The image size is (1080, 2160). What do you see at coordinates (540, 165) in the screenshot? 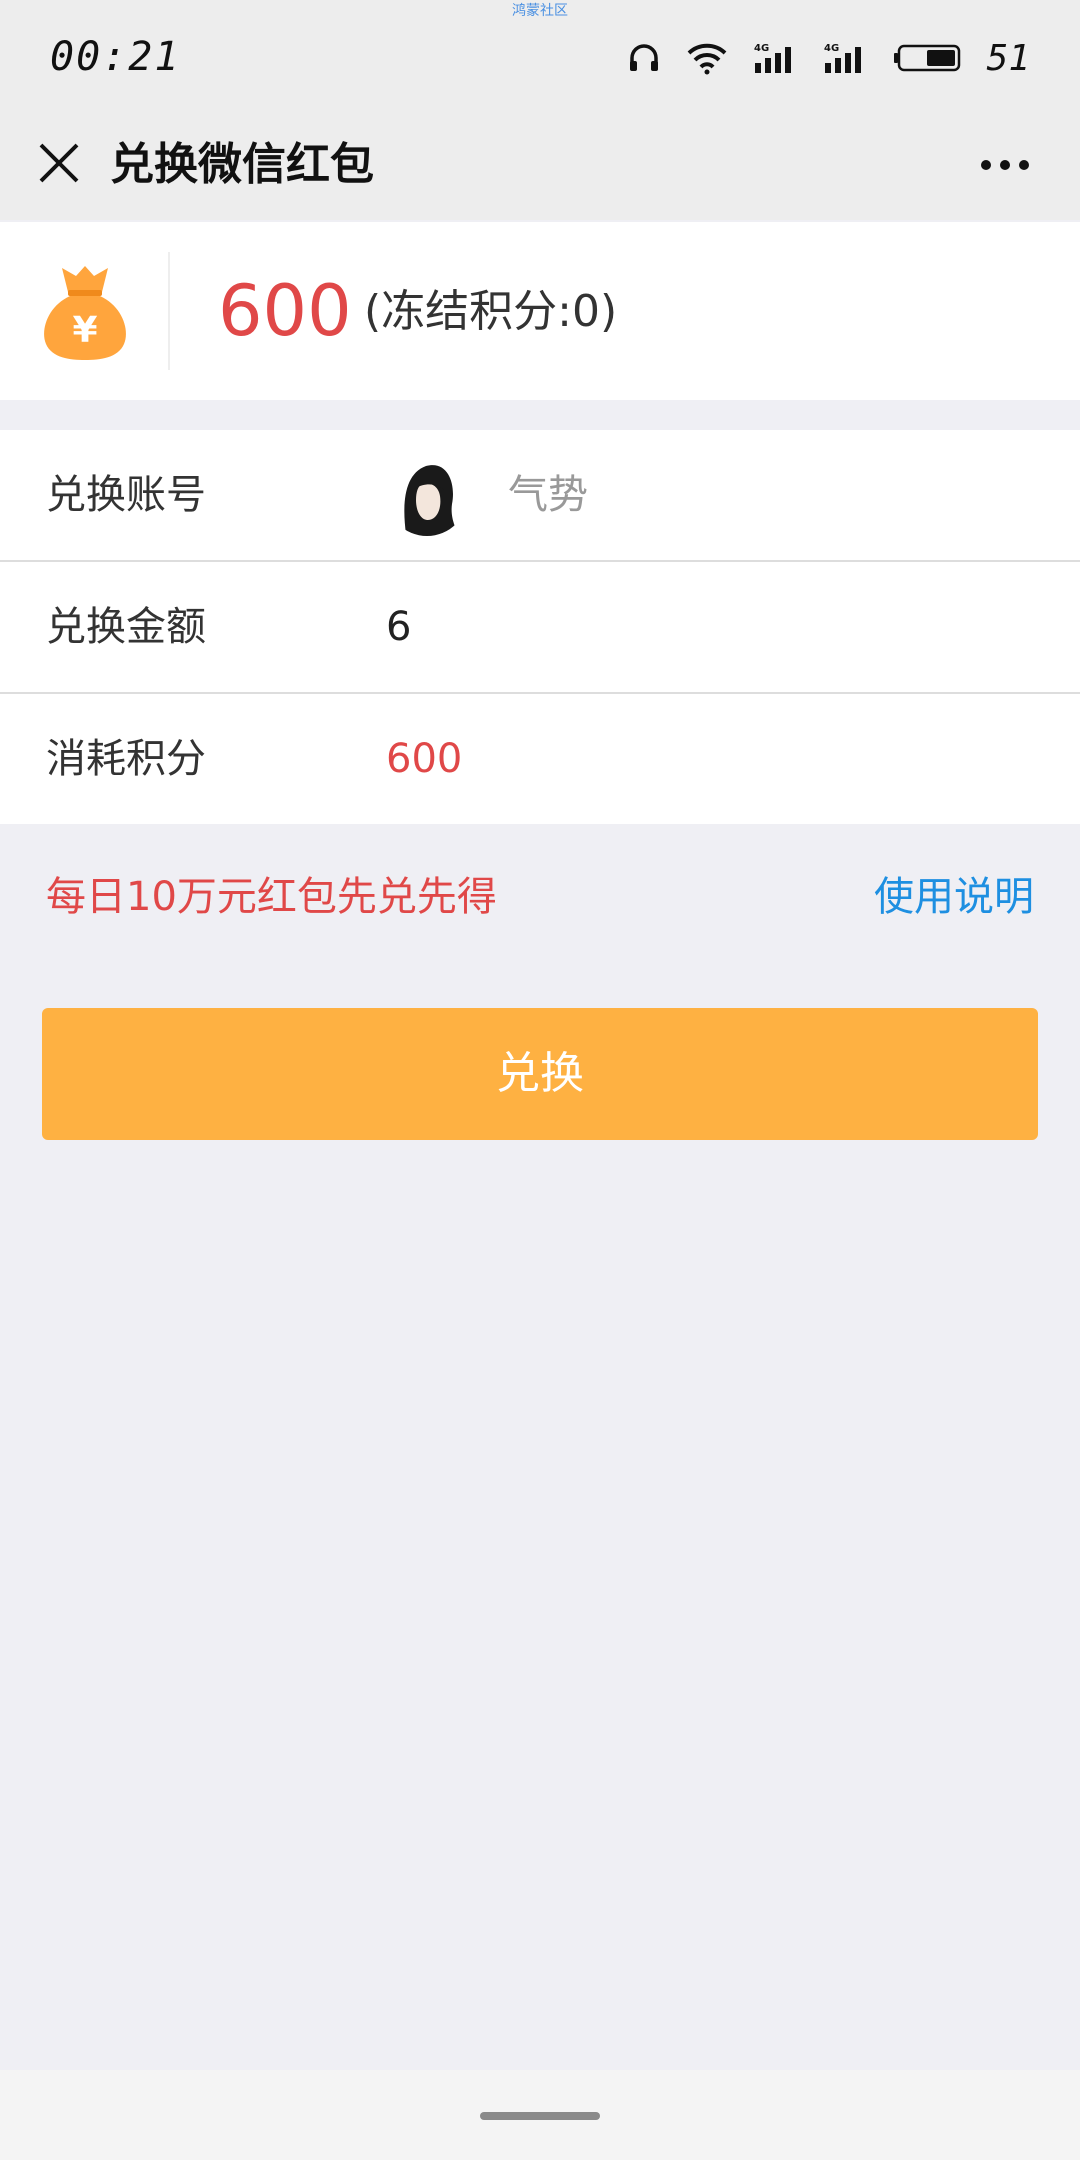
I see `nav-bar: 兑换微信红包` at bounding box center [540, 165].